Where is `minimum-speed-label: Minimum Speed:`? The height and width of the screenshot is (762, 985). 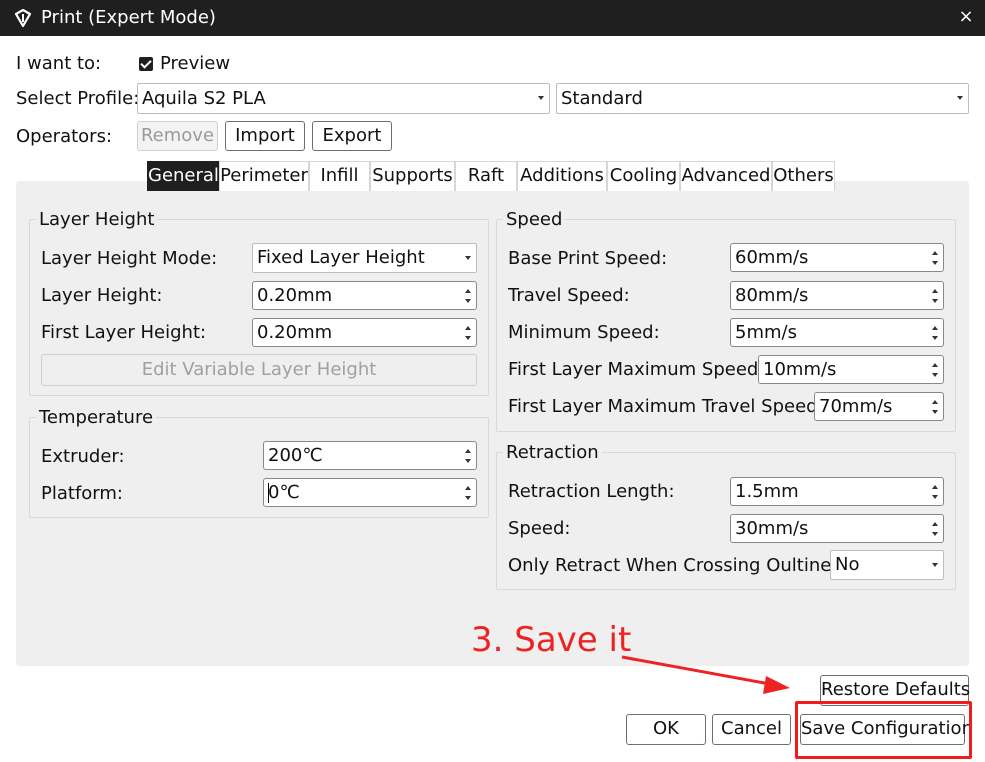 minimum-speed-label: Minimum Speed: is located at coordinates (584, 332).